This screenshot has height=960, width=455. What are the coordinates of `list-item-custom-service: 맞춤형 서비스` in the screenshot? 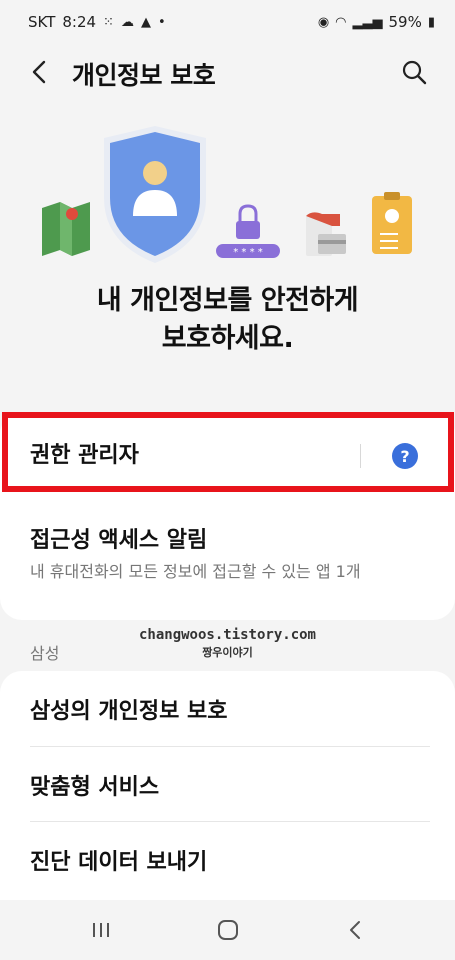 It's located at (227, 784).